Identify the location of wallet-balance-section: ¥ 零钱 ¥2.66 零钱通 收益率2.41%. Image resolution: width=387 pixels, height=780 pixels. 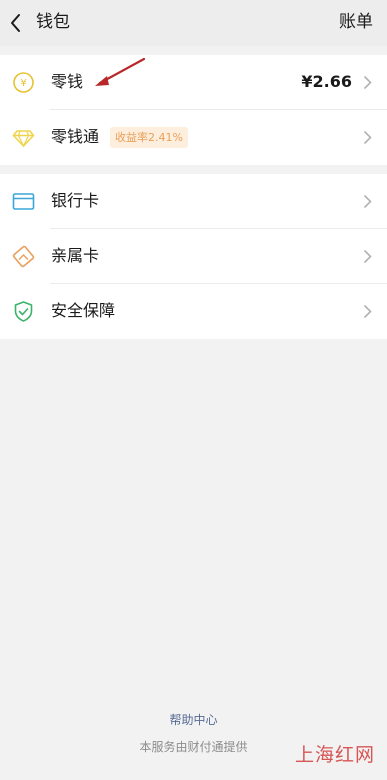
(193, 110).